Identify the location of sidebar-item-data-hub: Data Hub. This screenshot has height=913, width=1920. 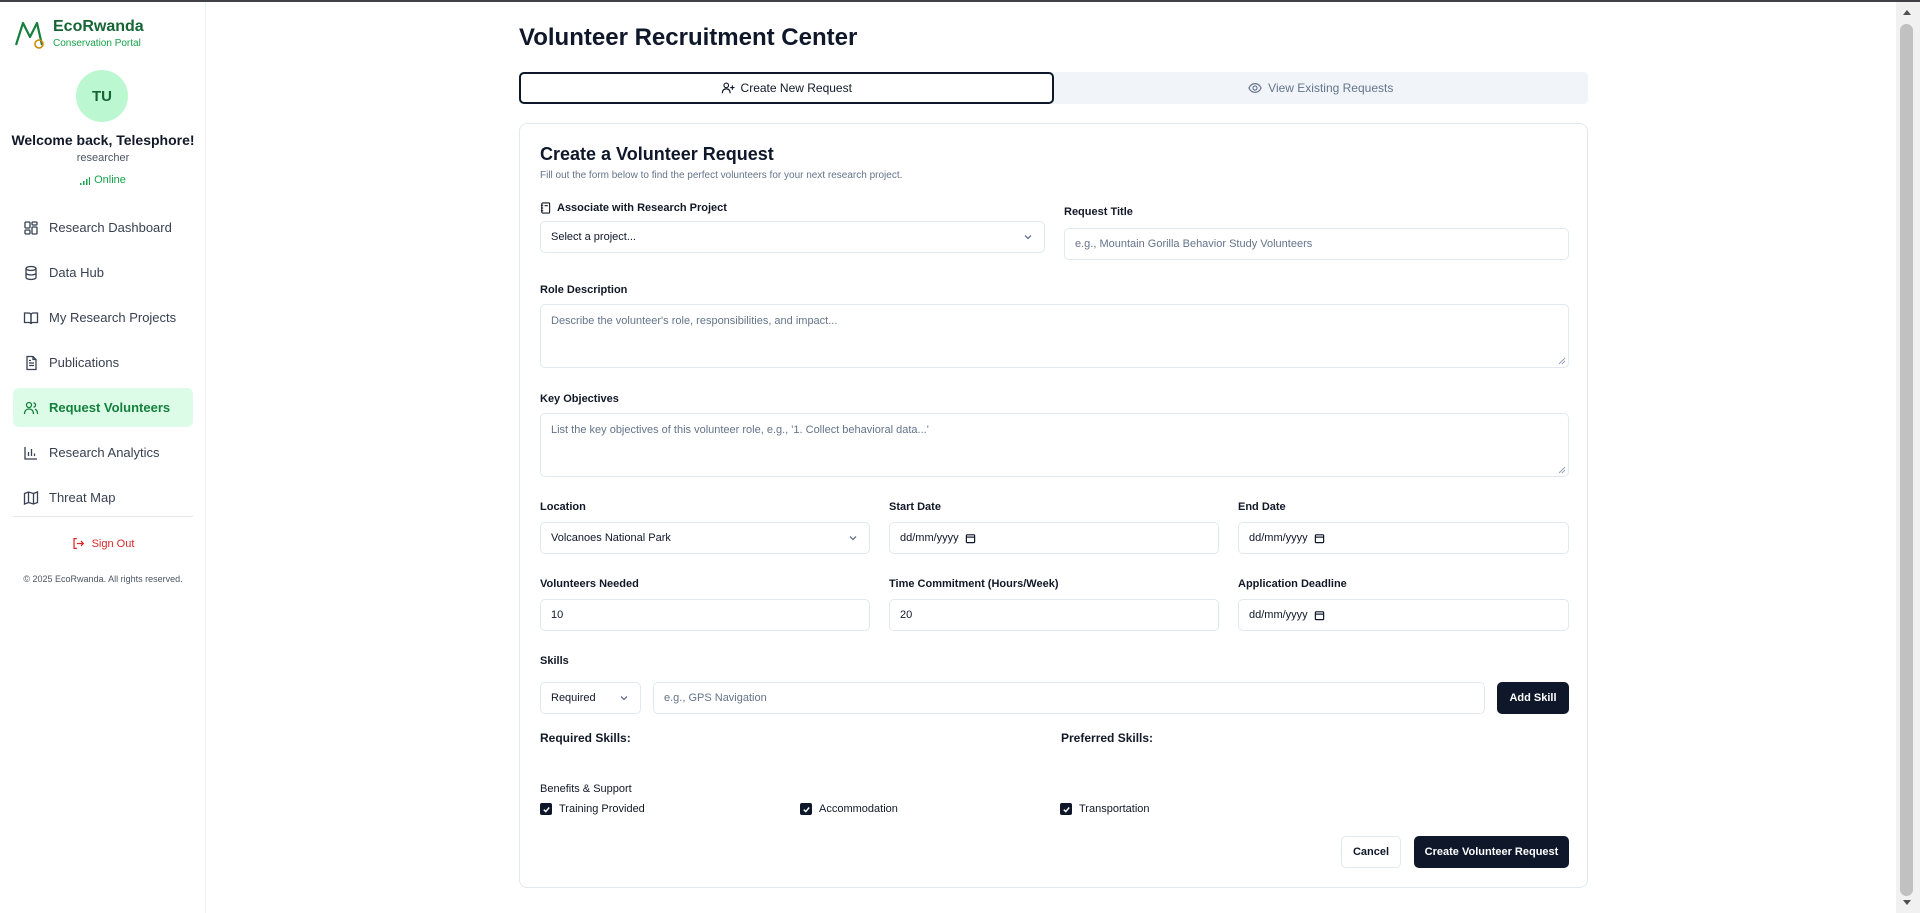
(103, 272).